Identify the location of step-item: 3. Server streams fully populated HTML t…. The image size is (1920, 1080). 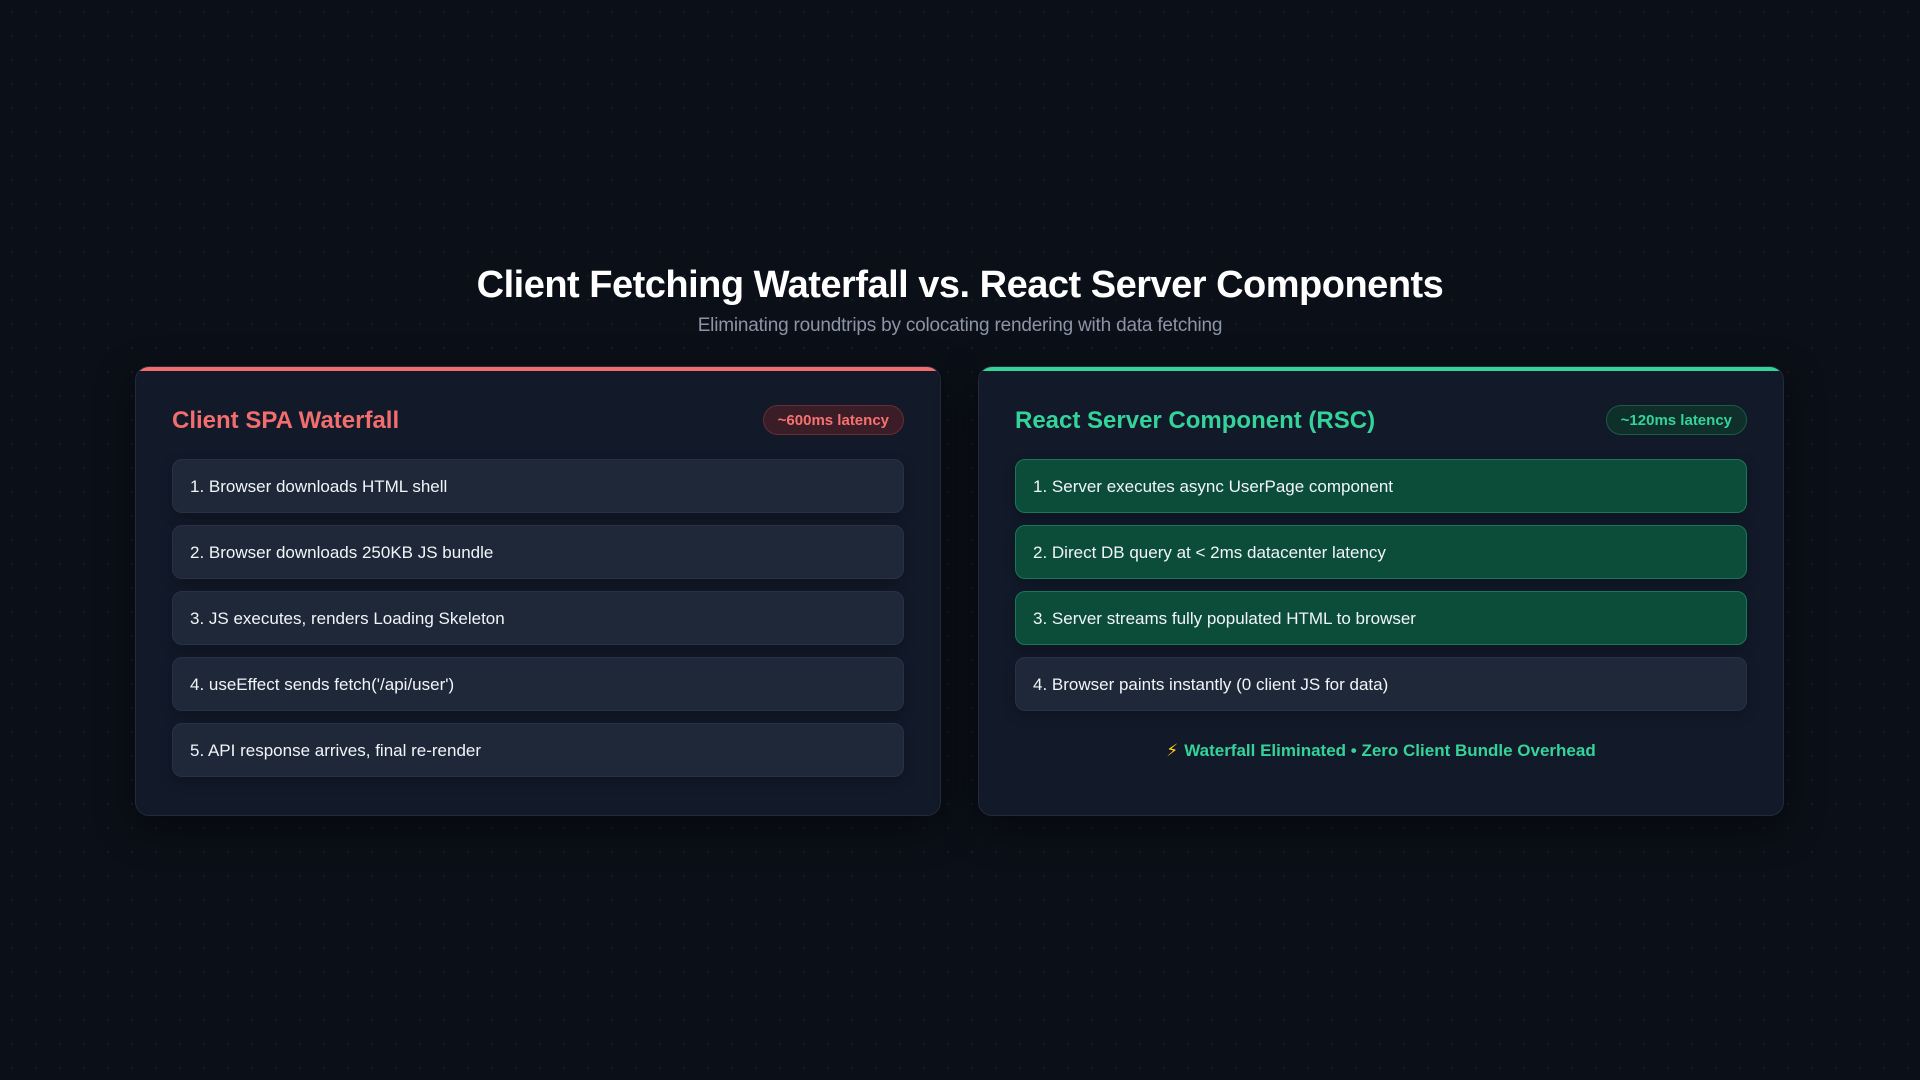
(1381, 618).